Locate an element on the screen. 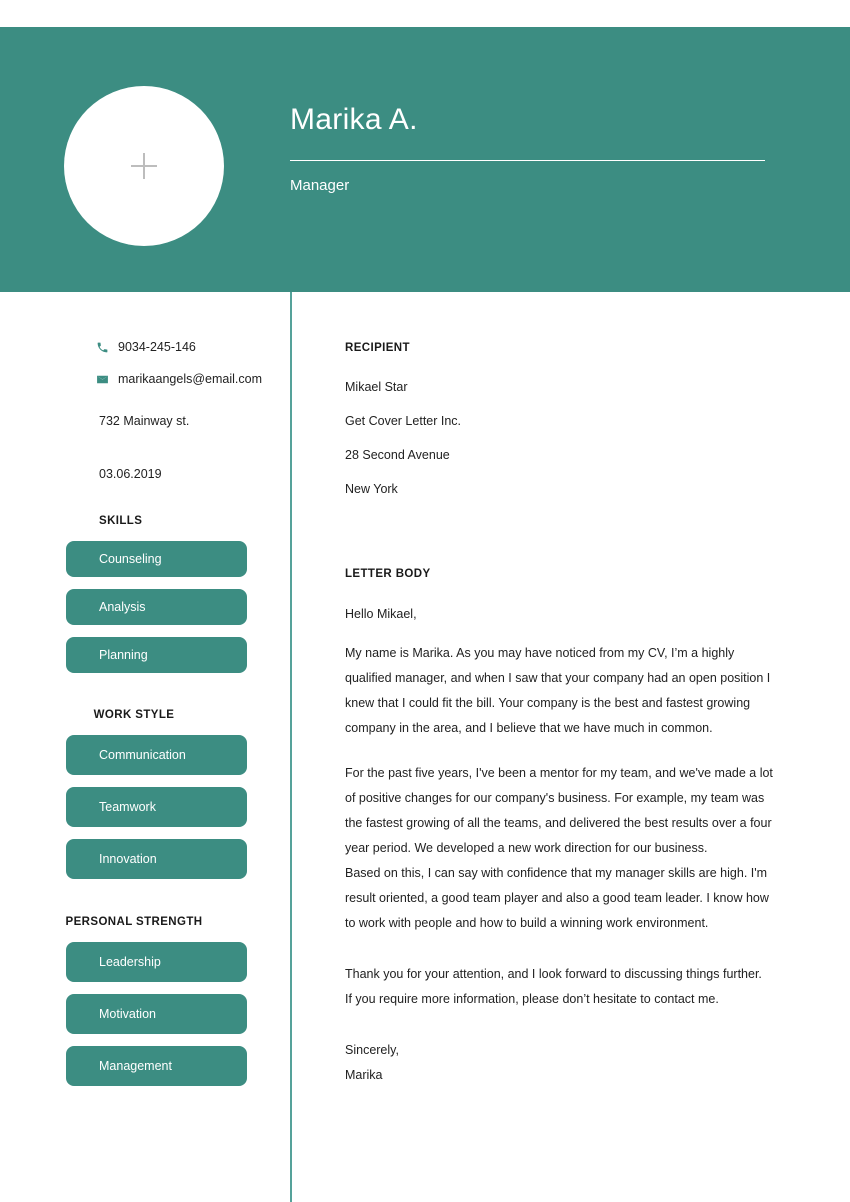 Image resolution: width=850 pixels, height=1202 pixels. name-underline-rule is located at coordinates (527, 160).